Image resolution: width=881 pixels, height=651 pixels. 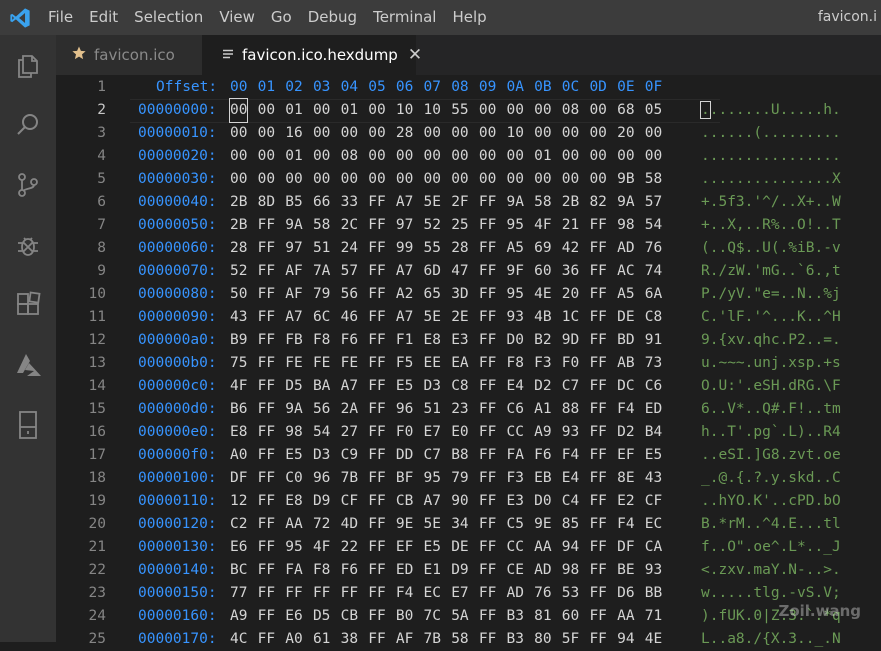 What do you see at coordinates (570, 340) in the screenshot?
I see `hex-byte: 9D` at bounding box center [570, 340].